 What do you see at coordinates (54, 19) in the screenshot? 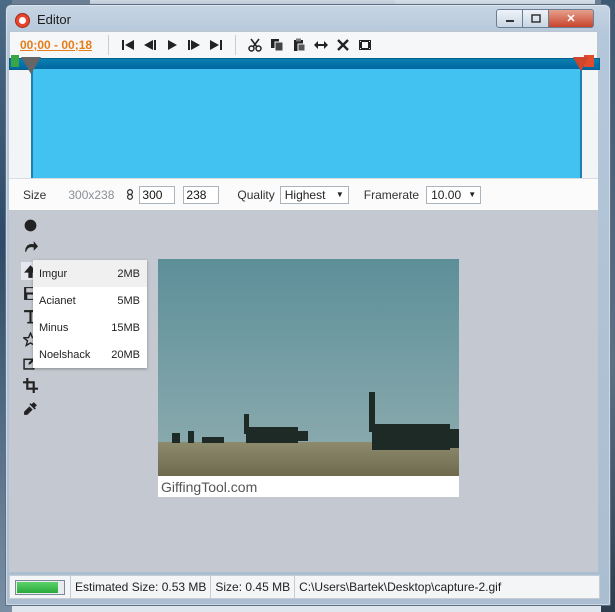
I see `window-title: Editor` at bounding box center [54, 19].